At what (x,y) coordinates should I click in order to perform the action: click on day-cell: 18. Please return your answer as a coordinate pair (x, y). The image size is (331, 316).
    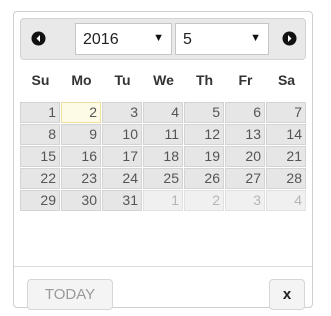
    Looking at the image, I should click on (163, 156).